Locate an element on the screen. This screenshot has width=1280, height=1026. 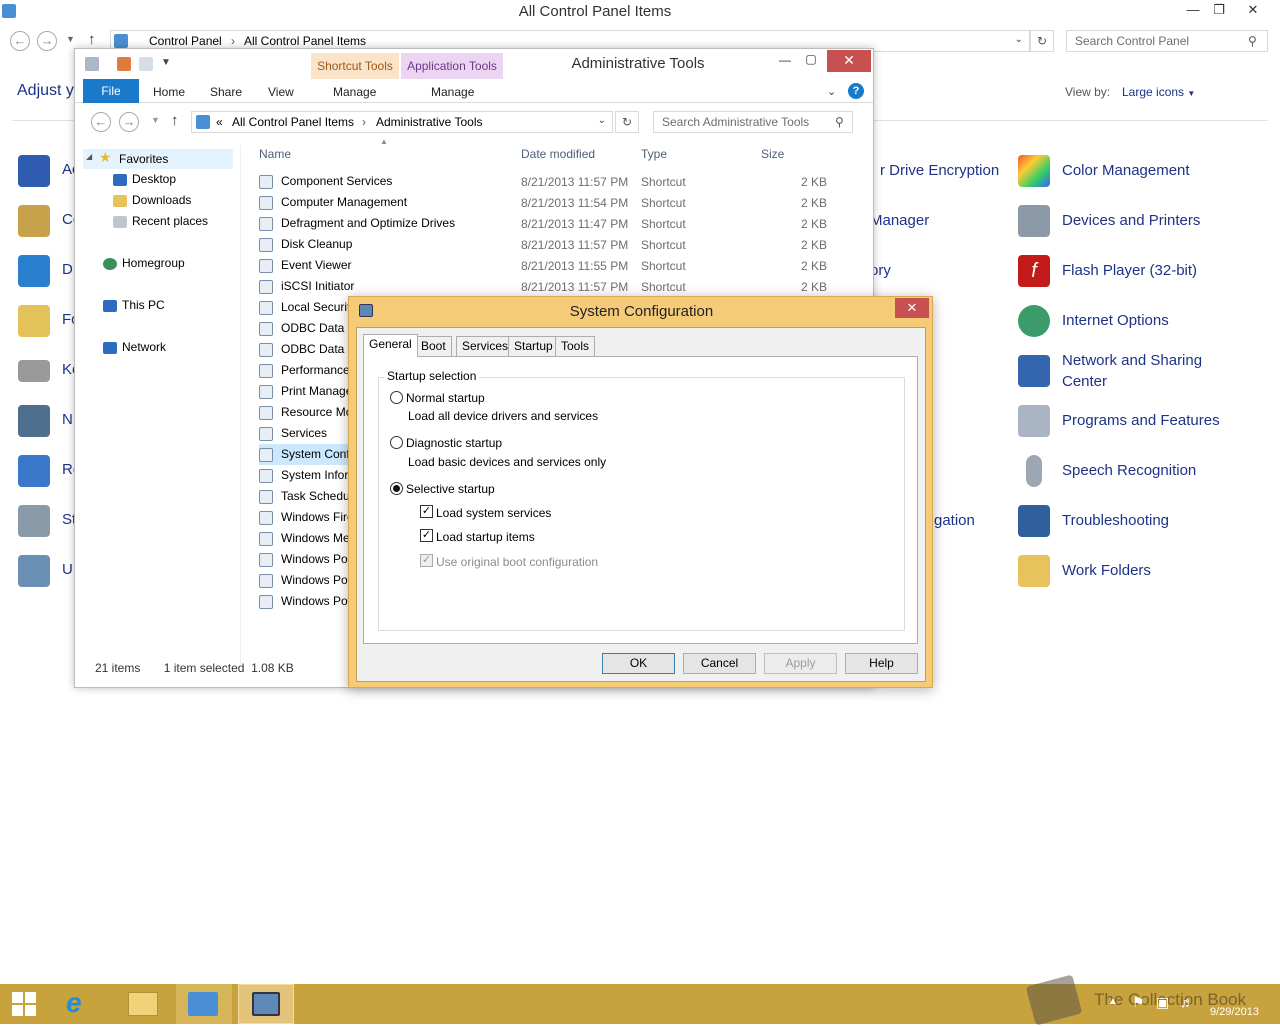
folder-icon is located at coordinates (1034, 571).